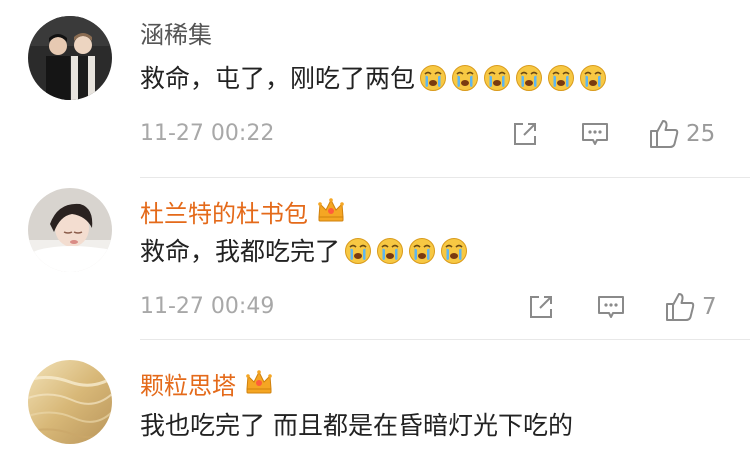 The width and height of the screenshot is (750, 460). Describe the element at coordinates (356, 425) in the screenshot. I see `comment-text: 我也吃完了 而且都是在昏暗灯光下吃的` at that location.